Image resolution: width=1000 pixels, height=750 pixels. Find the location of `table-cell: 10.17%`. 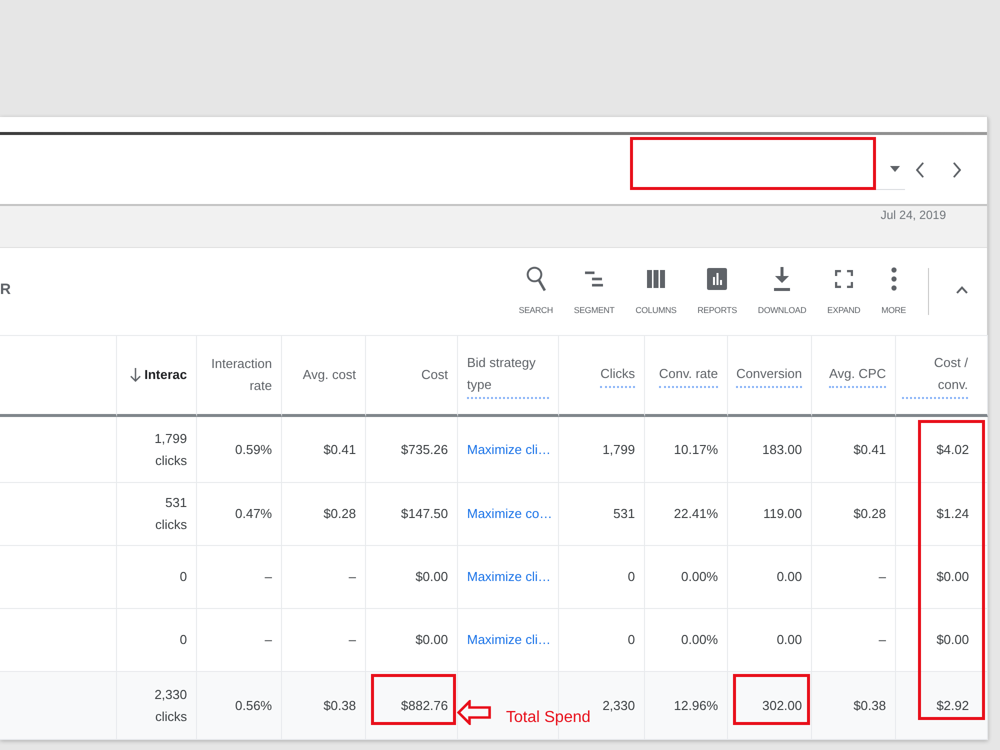

table-cell: 10.17% is located at coordinates (696, 449).